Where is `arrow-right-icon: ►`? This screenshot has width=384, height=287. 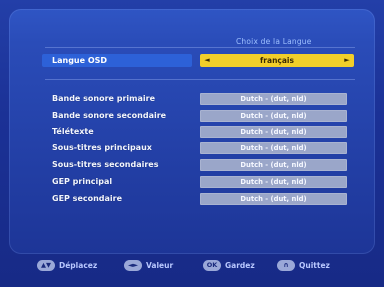
arrow-right-icon: ► is located at coordinates (347, 60).